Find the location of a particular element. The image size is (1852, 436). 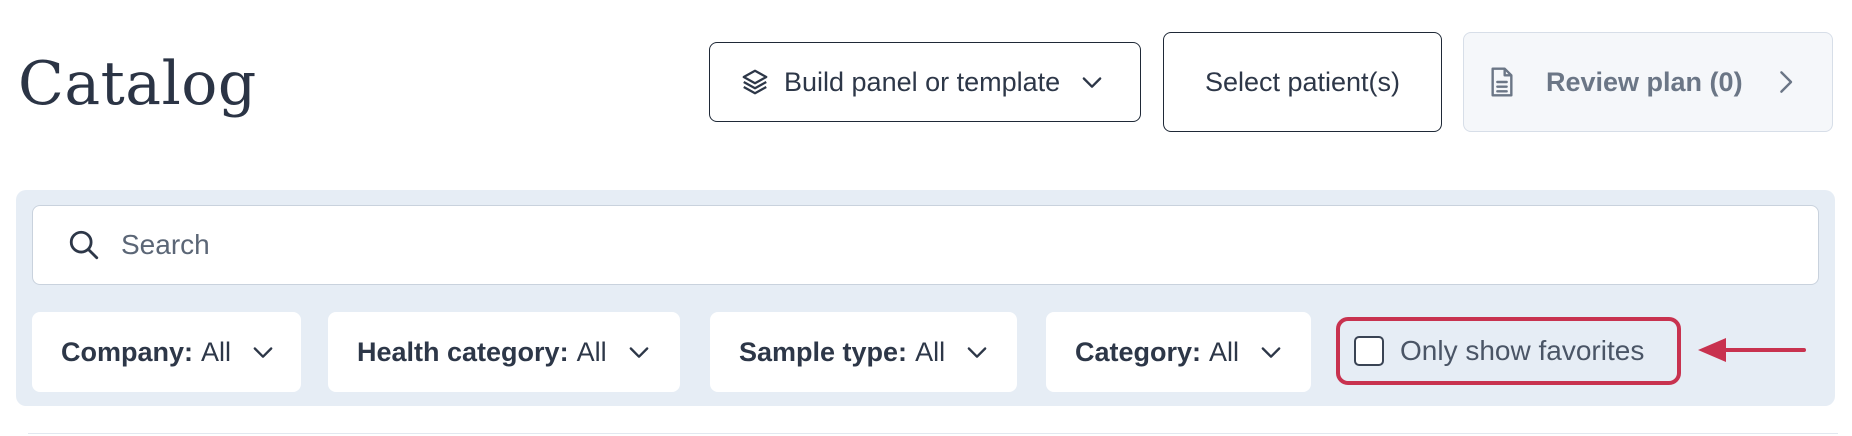

select-patients-label: Select patient(s) is located at coordinates (1302, 81).